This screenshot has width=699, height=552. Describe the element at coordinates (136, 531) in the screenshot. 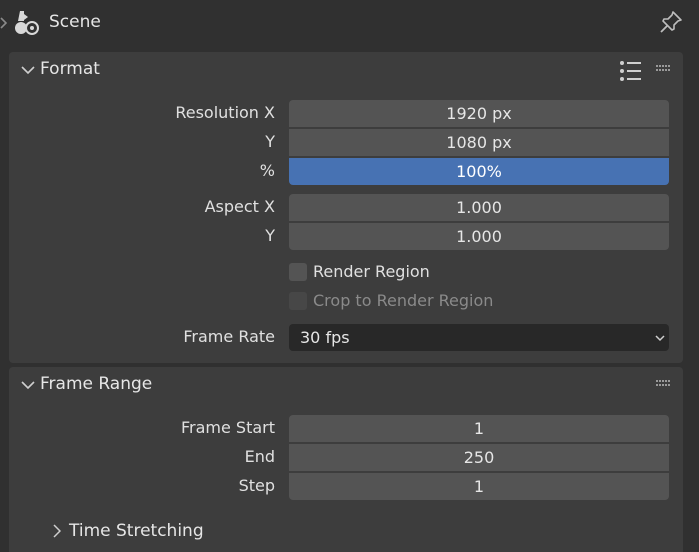

I see `time-stretching-subpanel: Time Stretching` at that location.